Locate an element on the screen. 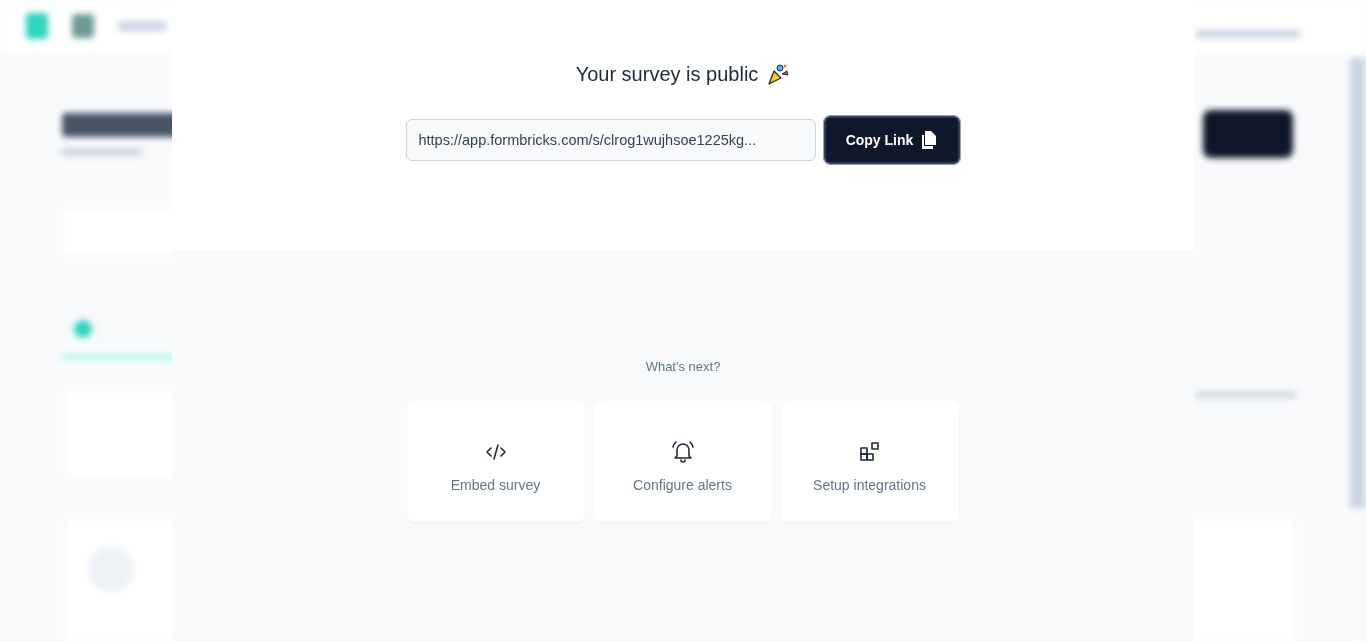 The image size is (1366, 641). copy-icon is located at coordinates (929, 140).